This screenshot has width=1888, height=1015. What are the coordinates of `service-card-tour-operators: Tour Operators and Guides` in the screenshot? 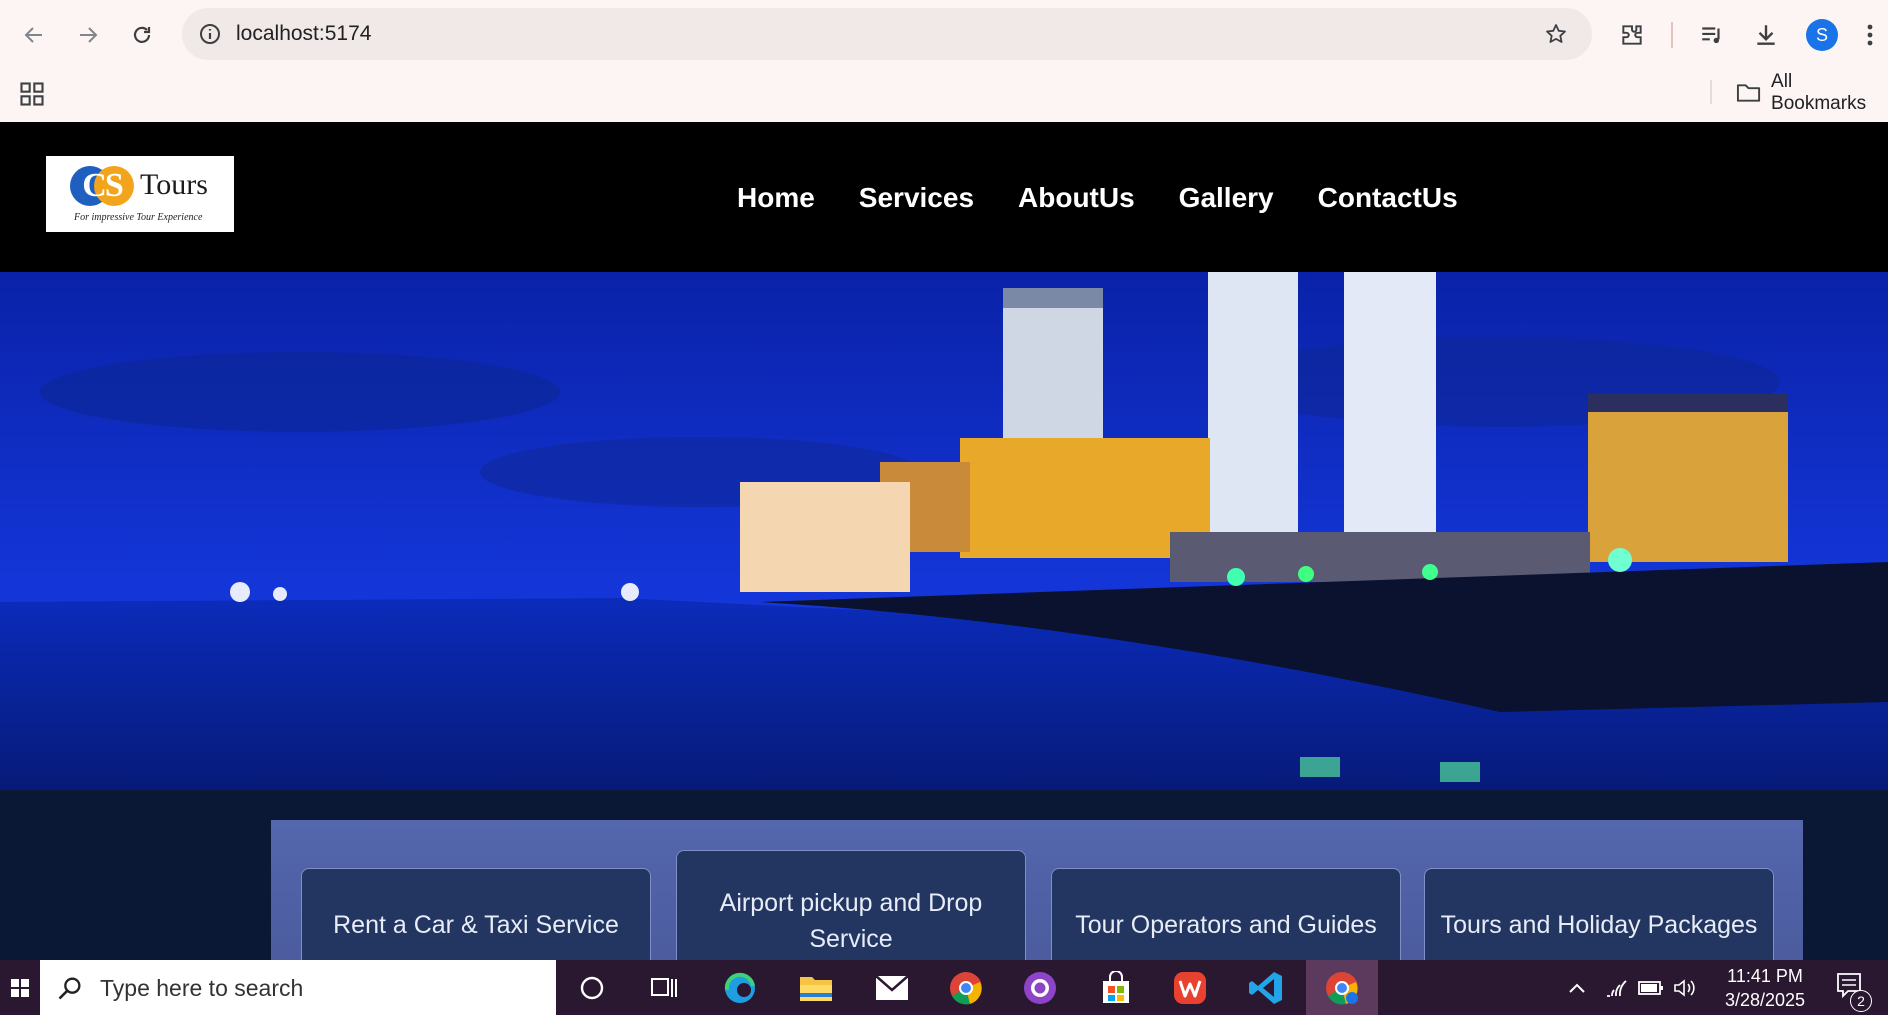 It's located at (1226, 914).